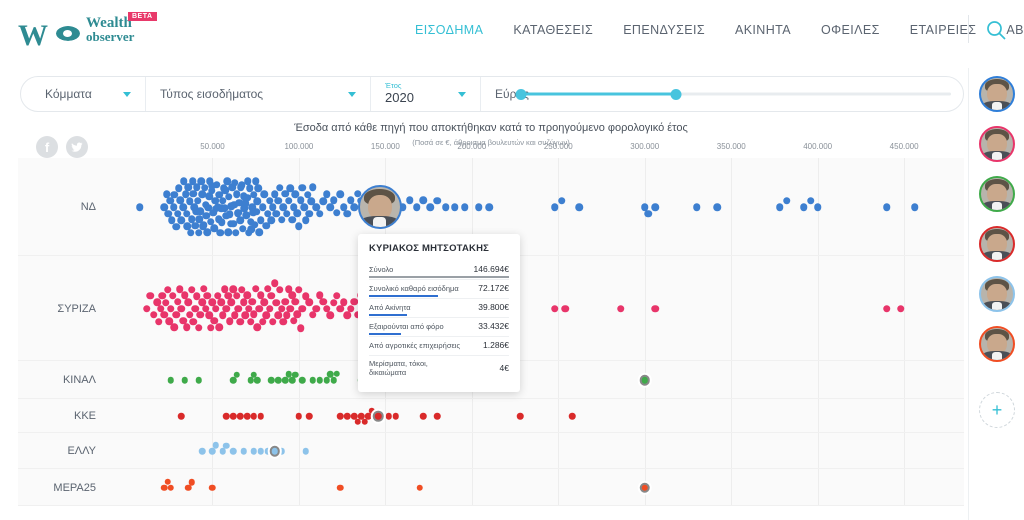  I want to click on add-person-button: +, so click(997, 410).